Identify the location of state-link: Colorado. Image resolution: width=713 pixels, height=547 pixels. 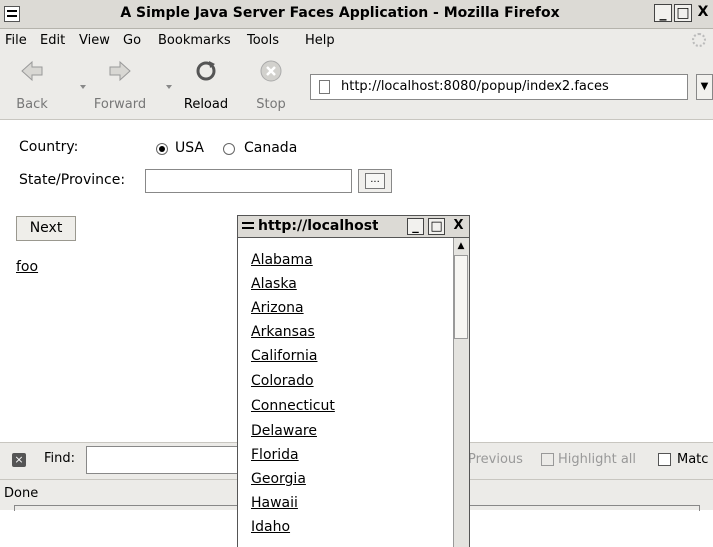
(282, 381).